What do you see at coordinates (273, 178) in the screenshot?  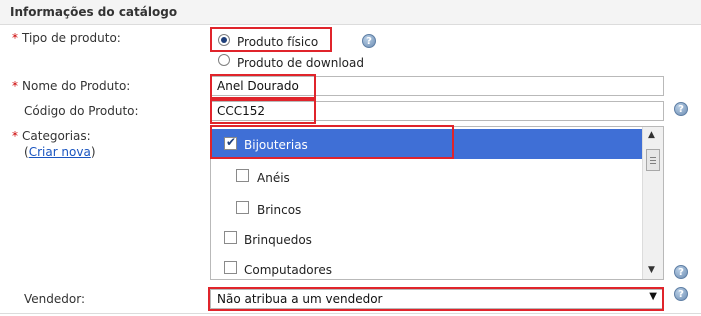 I see `category-label-aneis: Anéis` at bounding box center [273, 178].